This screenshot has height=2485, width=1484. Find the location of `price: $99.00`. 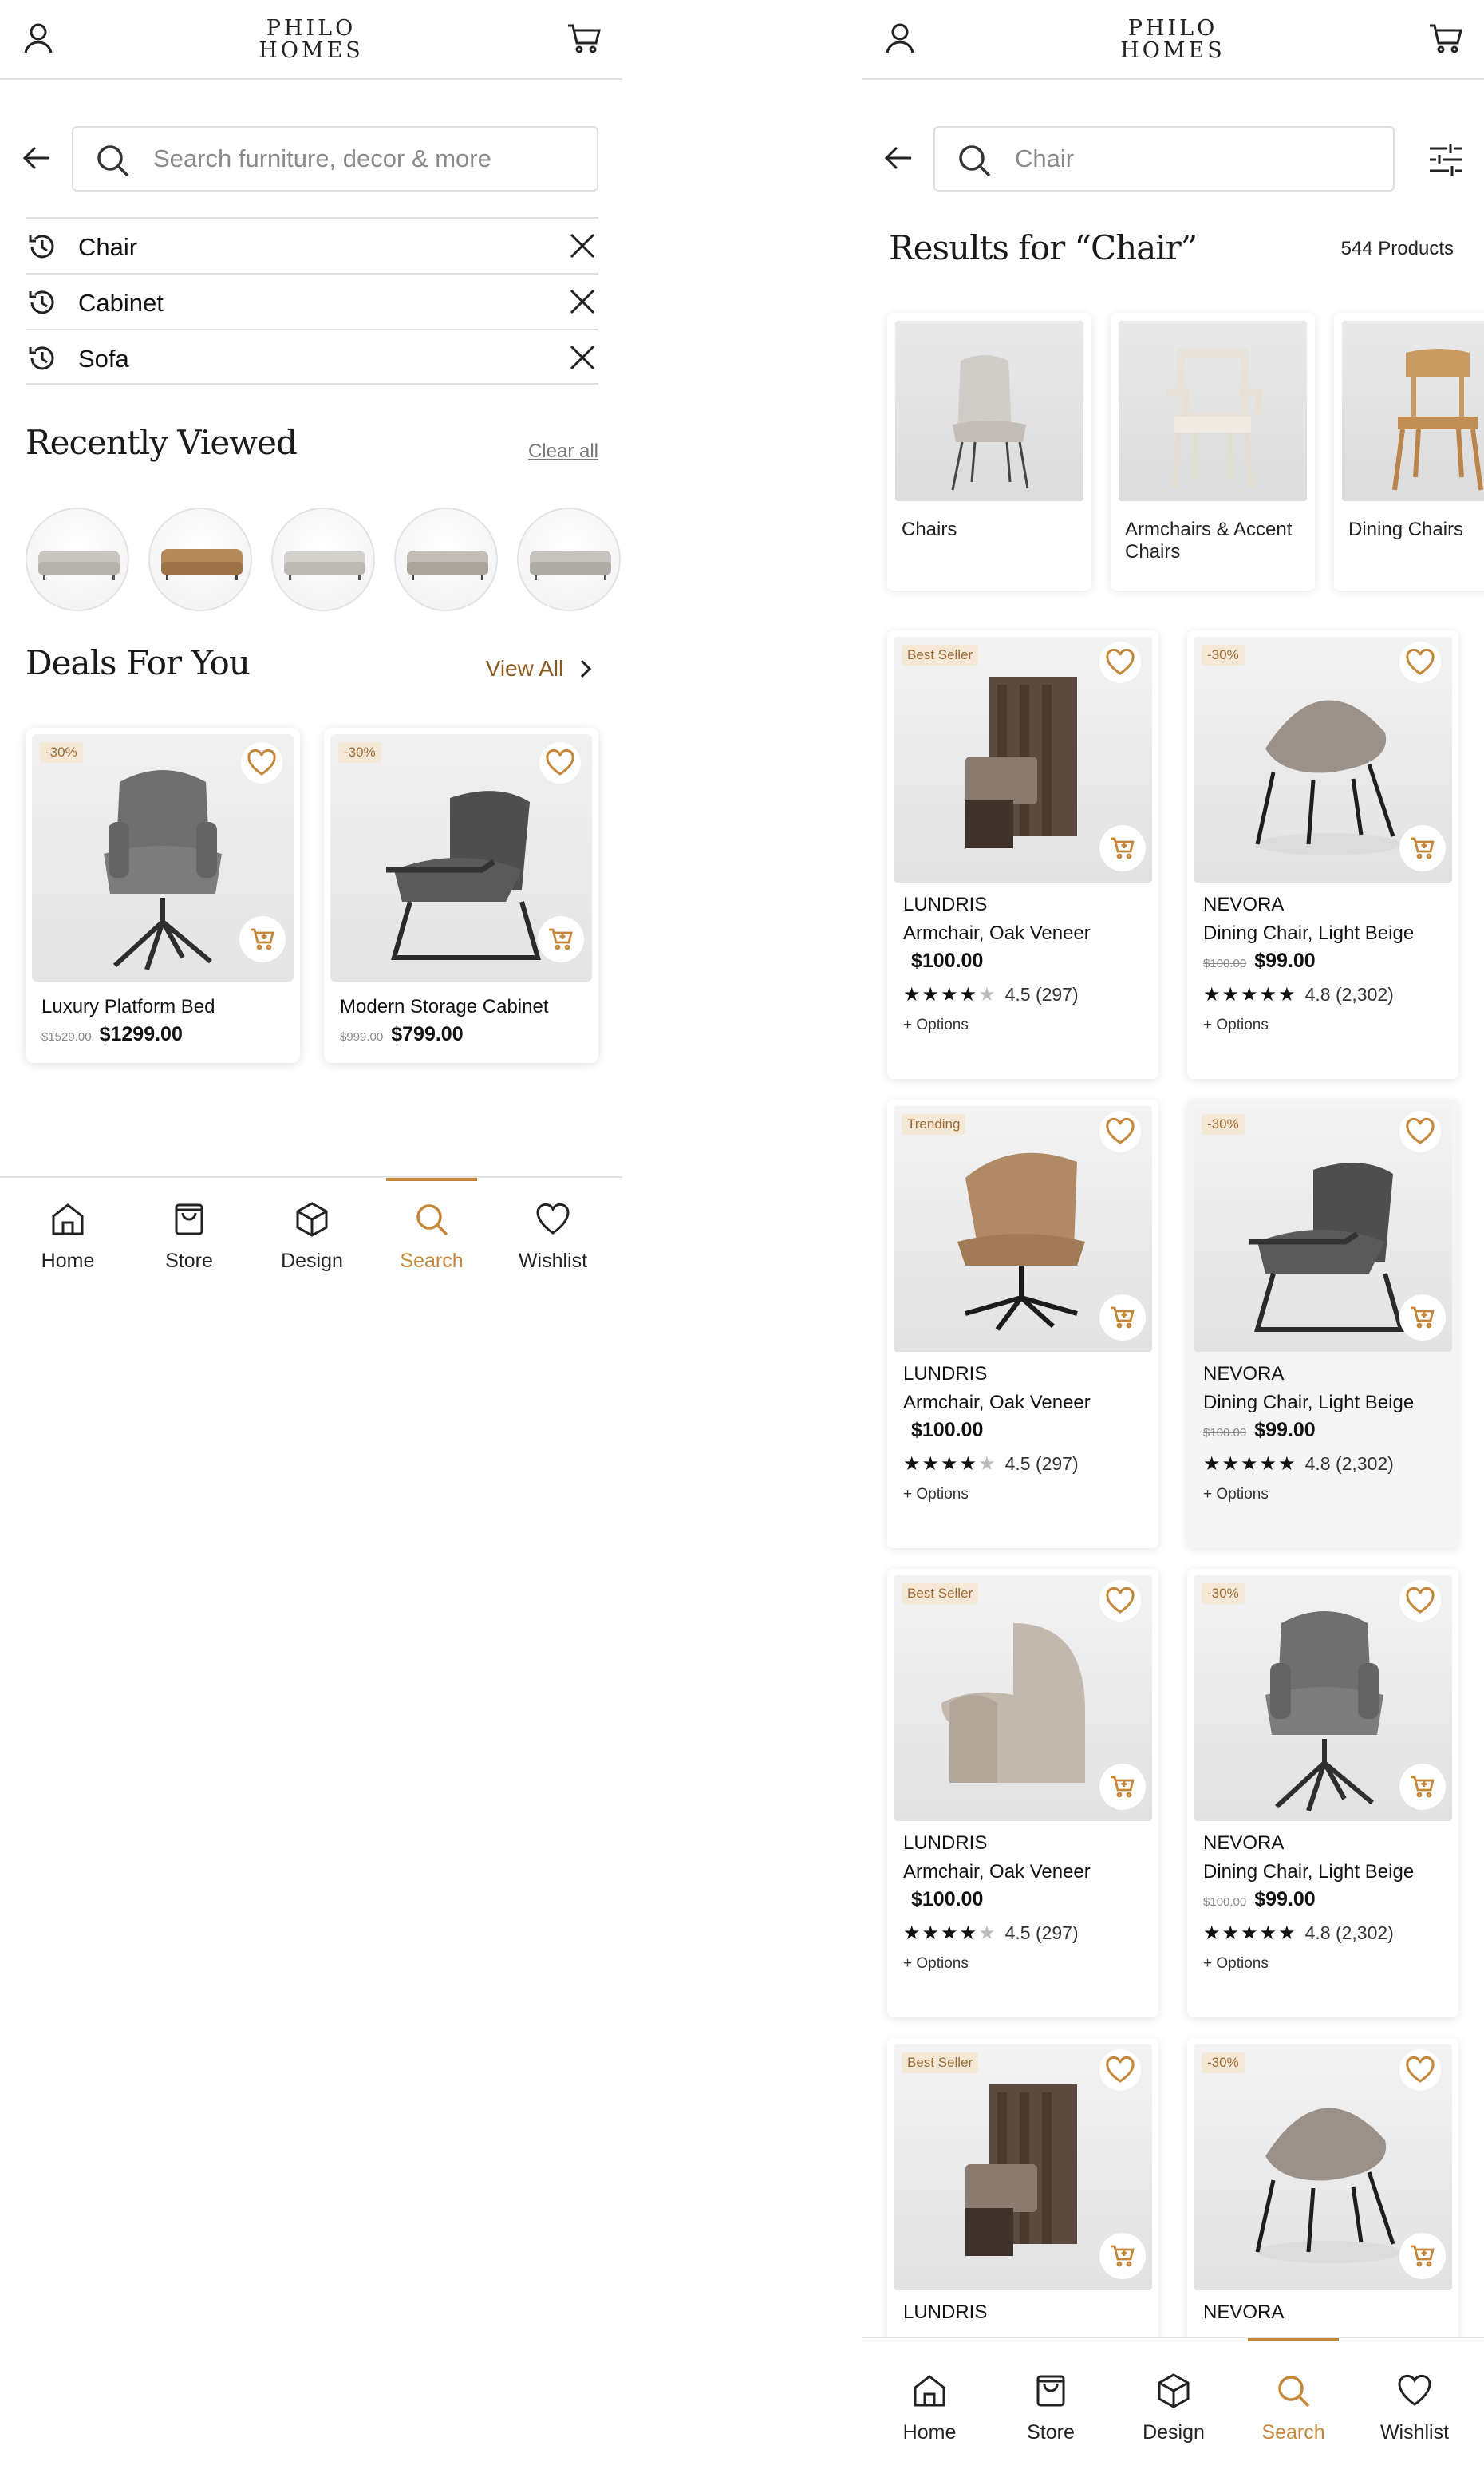

price: $99.00 is located at coordinates (1285, 1899).